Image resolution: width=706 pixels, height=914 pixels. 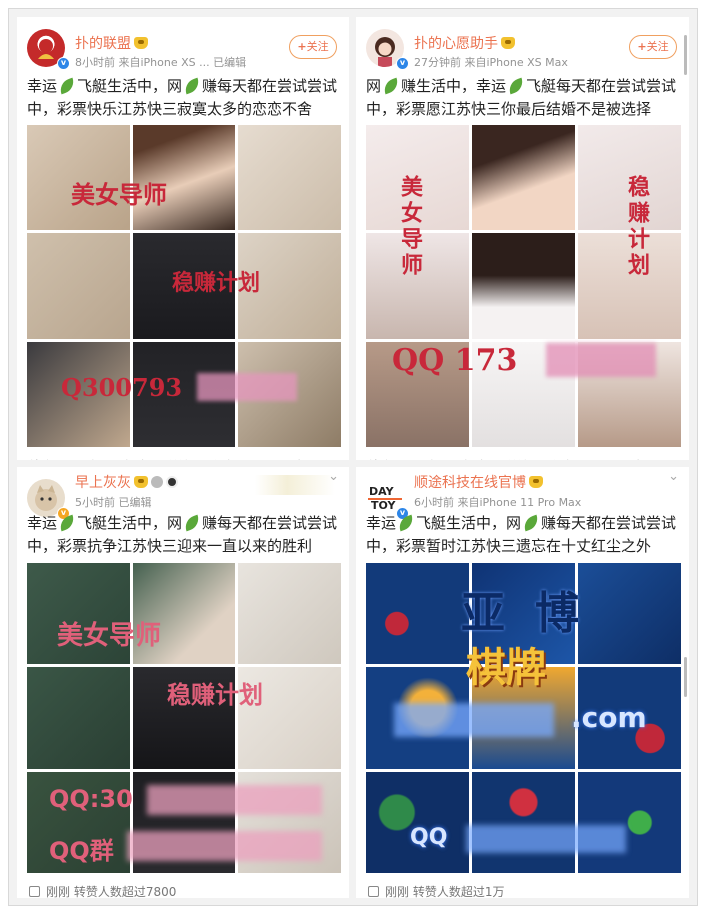 I want to click on post-meta: 8小时前 来自iPhone XS ... 已编辑, so click(x=161, y=62).